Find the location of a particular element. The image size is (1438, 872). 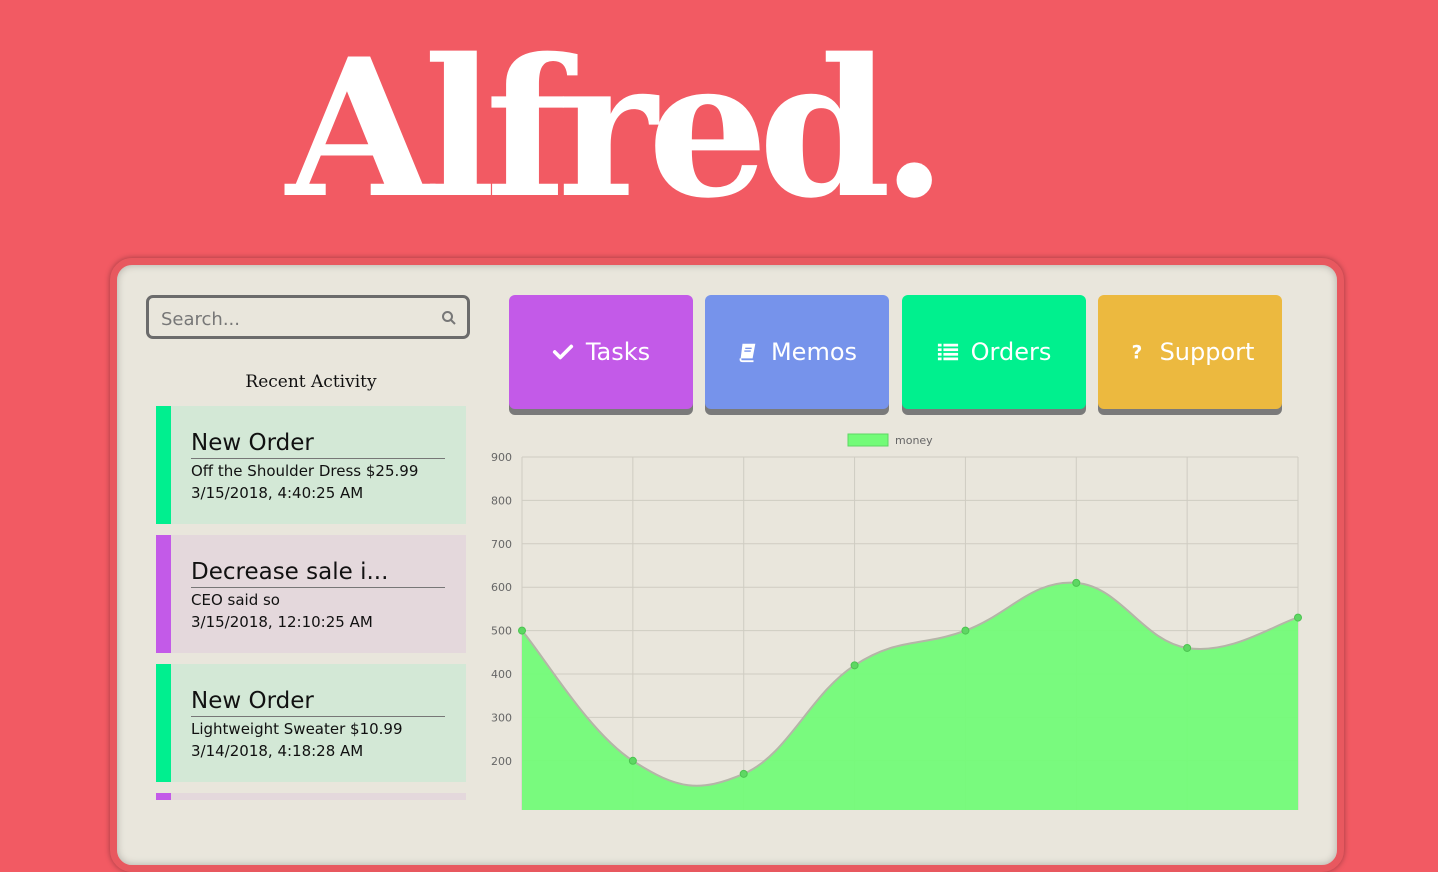

activity-detail: CEO said so is located at coordinates (235, 600).